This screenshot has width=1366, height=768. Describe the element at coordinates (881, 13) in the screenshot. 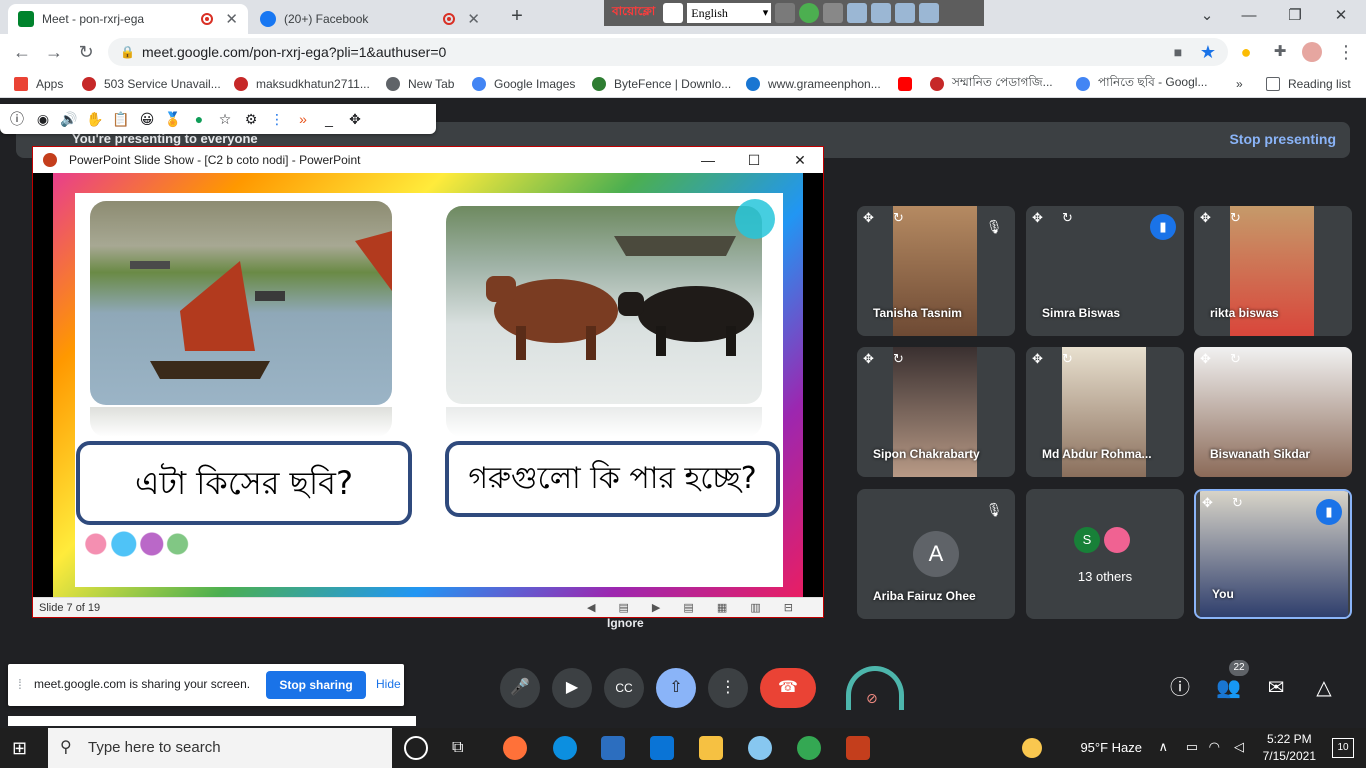

I see `web-icon` at that location.